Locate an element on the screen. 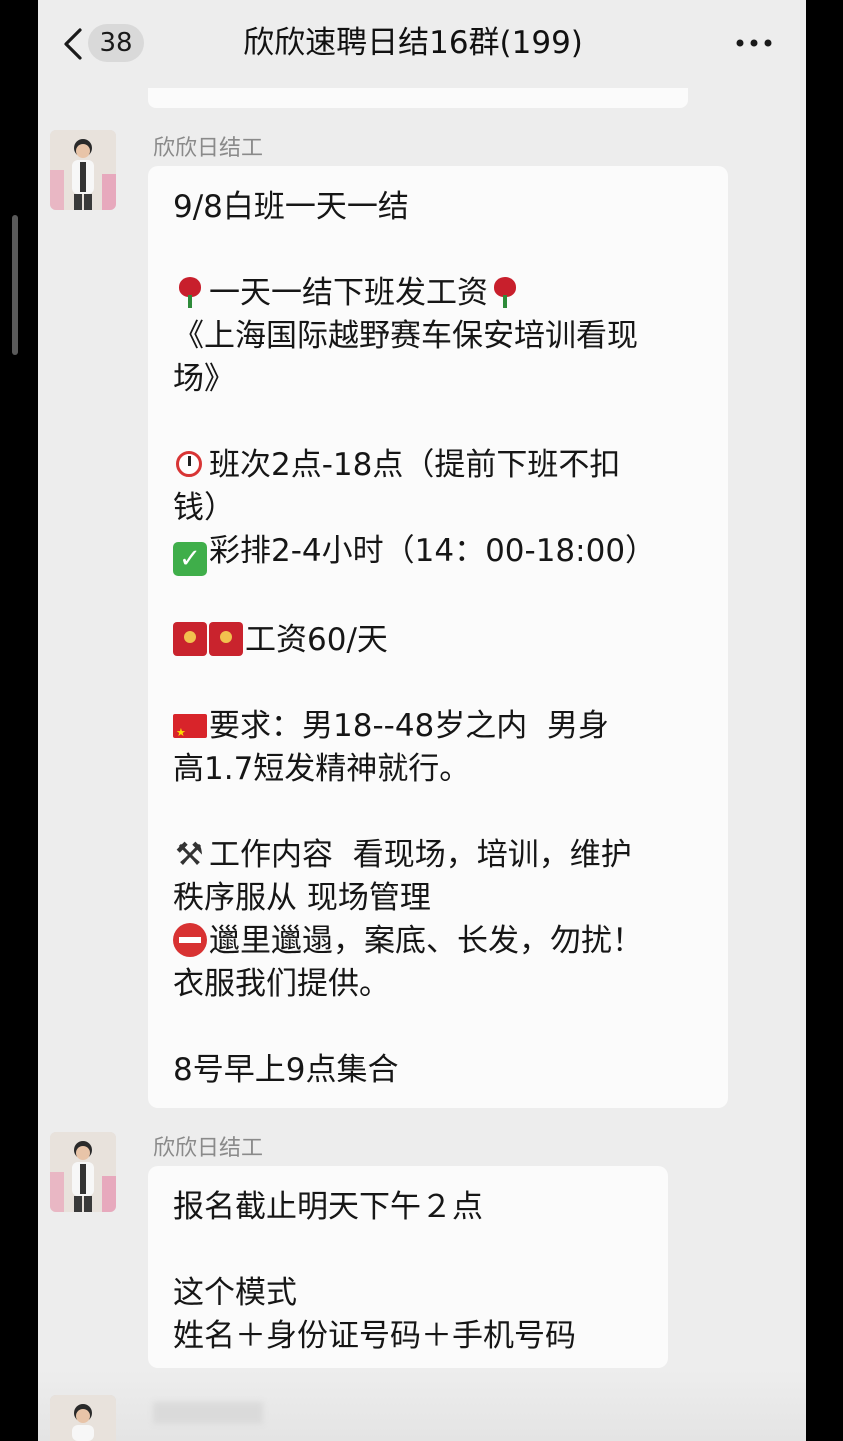 The width and height of the screenshot is (843, 1441). message-line: 工作内容 看现场，培训，维护 is located at coordinates (438, 855).